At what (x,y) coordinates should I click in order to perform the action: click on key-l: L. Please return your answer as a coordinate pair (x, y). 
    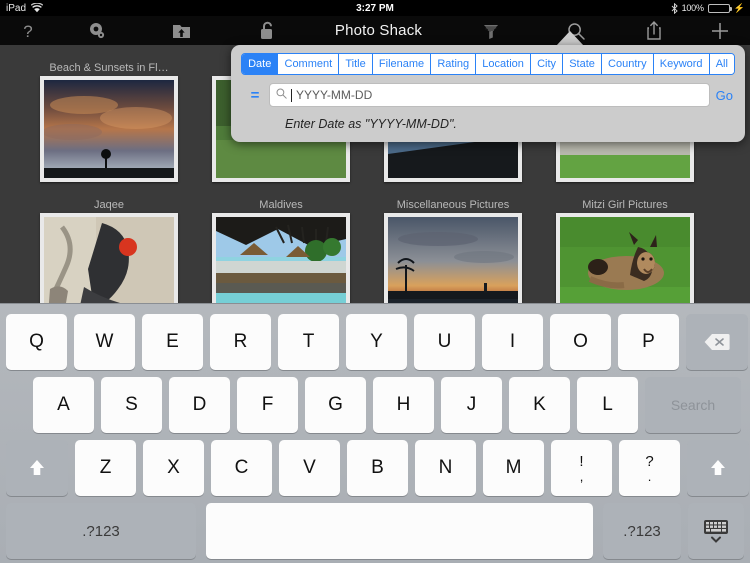
    Looking at the image, I should click on (607, 405).